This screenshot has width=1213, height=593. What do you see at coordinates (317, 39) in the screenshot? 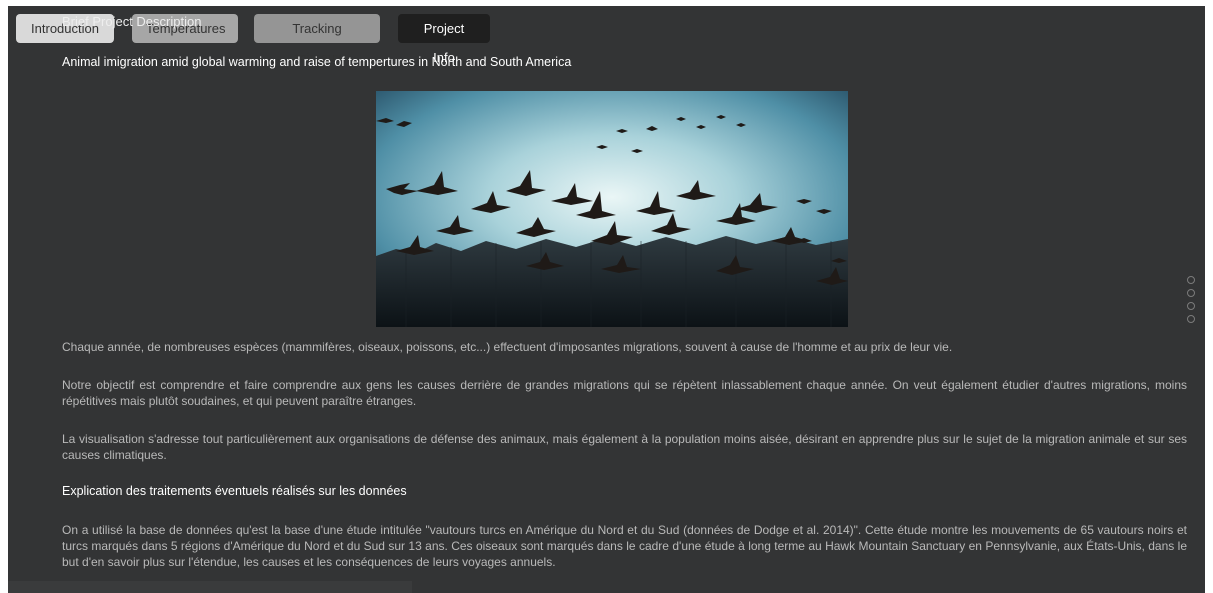
I see `tab-tracking-animaux: Tracking animaux` at bounding box center [317, 39].